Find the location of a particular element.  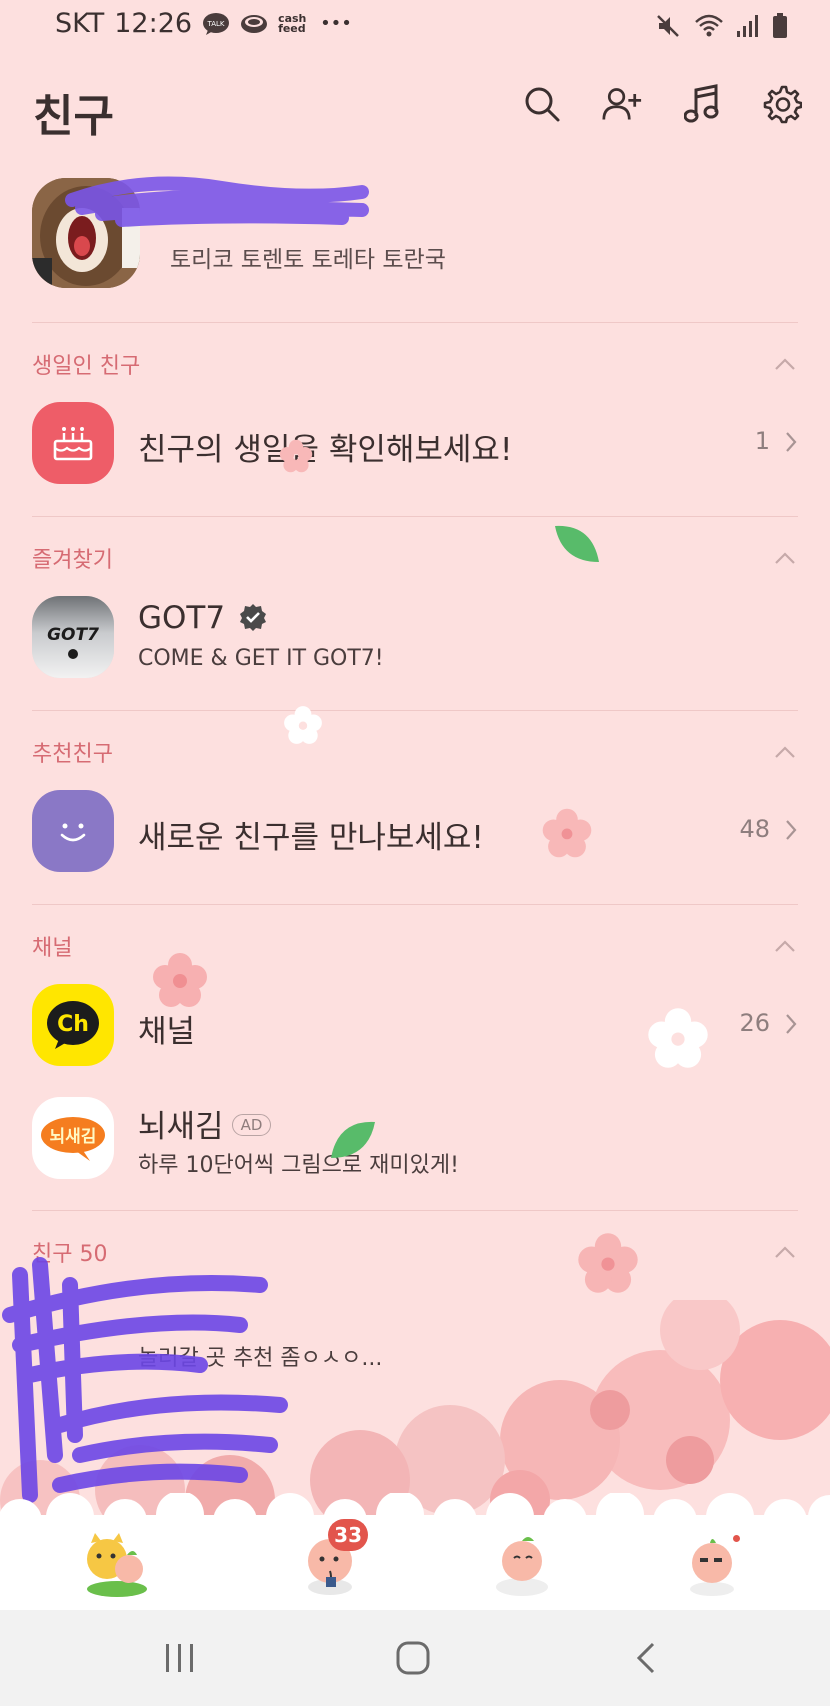

music-button is located at coordinates (702, 104).